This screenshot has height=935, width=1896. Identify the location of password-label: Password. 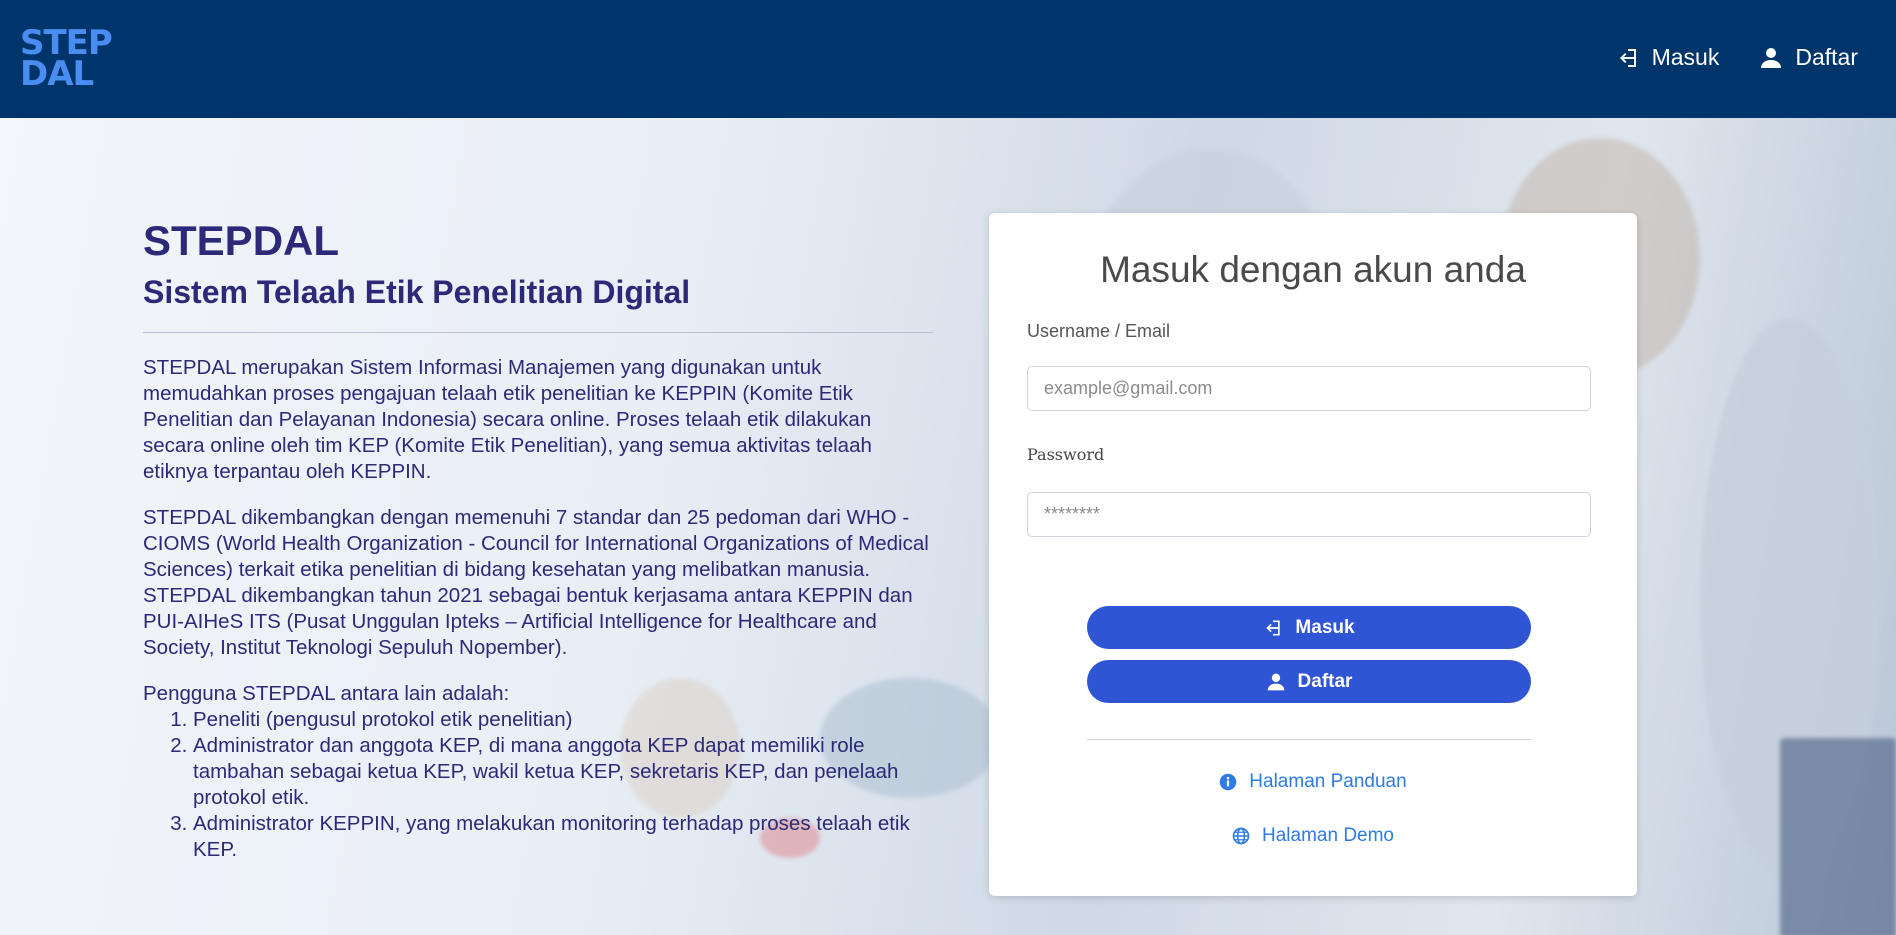
(1066, 454).